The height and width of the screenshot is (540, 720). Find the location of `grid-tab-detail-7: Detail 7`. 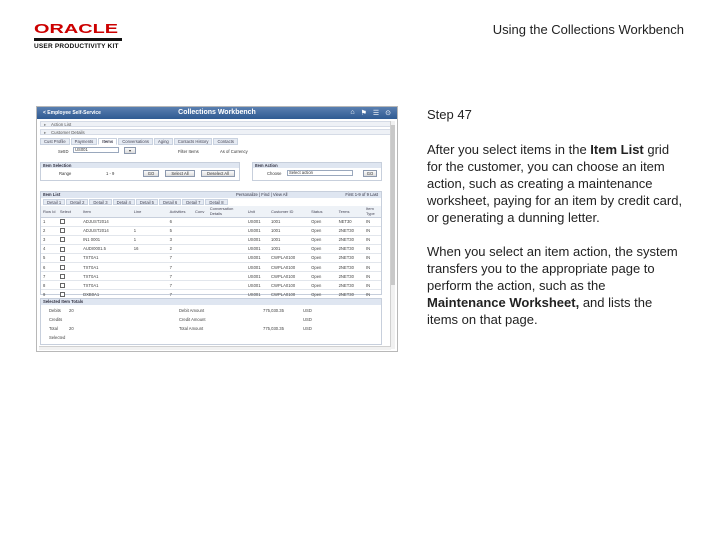

grid-tab-detail-7: Detail 7 is located at coordinates (193, 202).